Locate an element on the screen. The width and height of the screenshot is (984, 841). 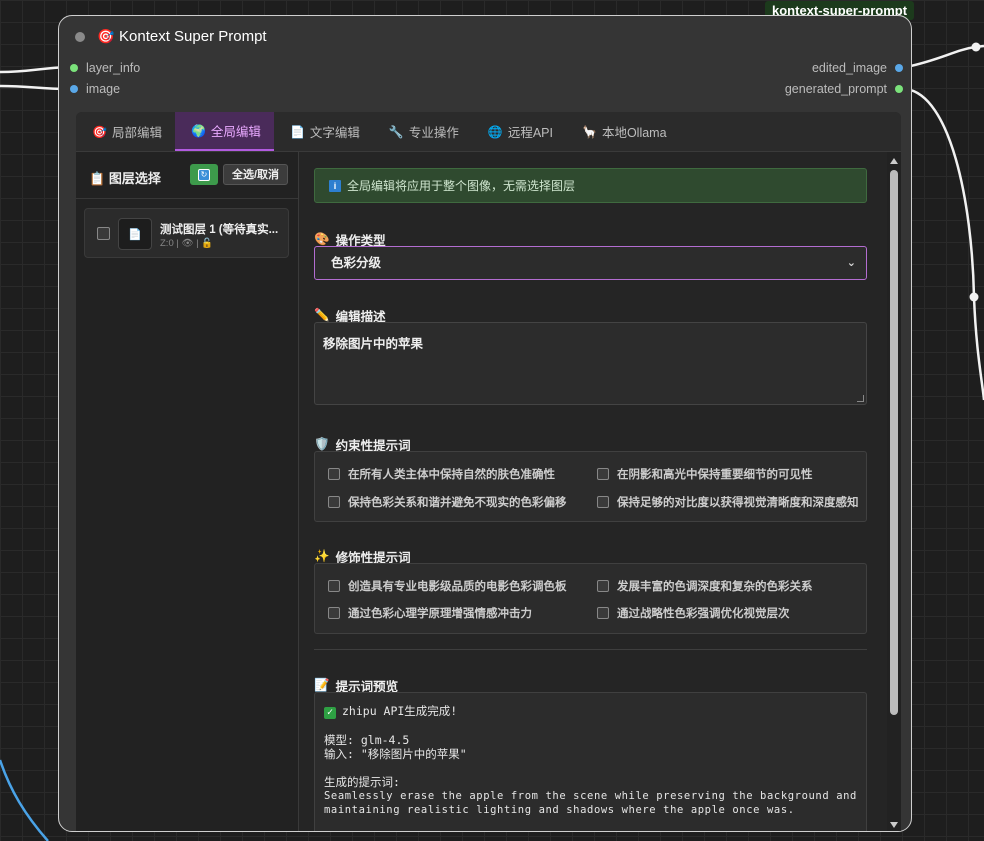
option-label: 保持色彩关系和谐并避免不现实的色彩偏移 is located at coordinates (457, 503).